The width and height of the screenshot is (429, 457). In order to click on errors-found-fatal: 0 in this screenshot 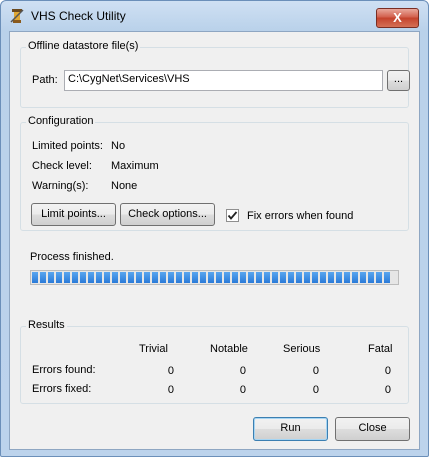, I will do `click(387, 371)`.